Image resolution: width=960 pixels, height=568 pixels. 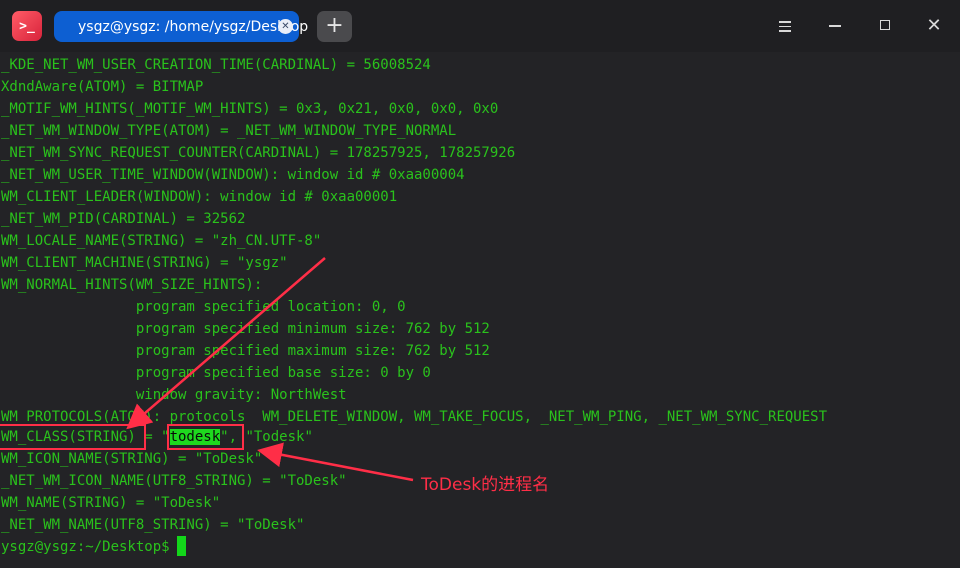 What do you see at coordinates (785, 26) in the screenshot?
I see `menu-icon` at bounding box center [785, 26].